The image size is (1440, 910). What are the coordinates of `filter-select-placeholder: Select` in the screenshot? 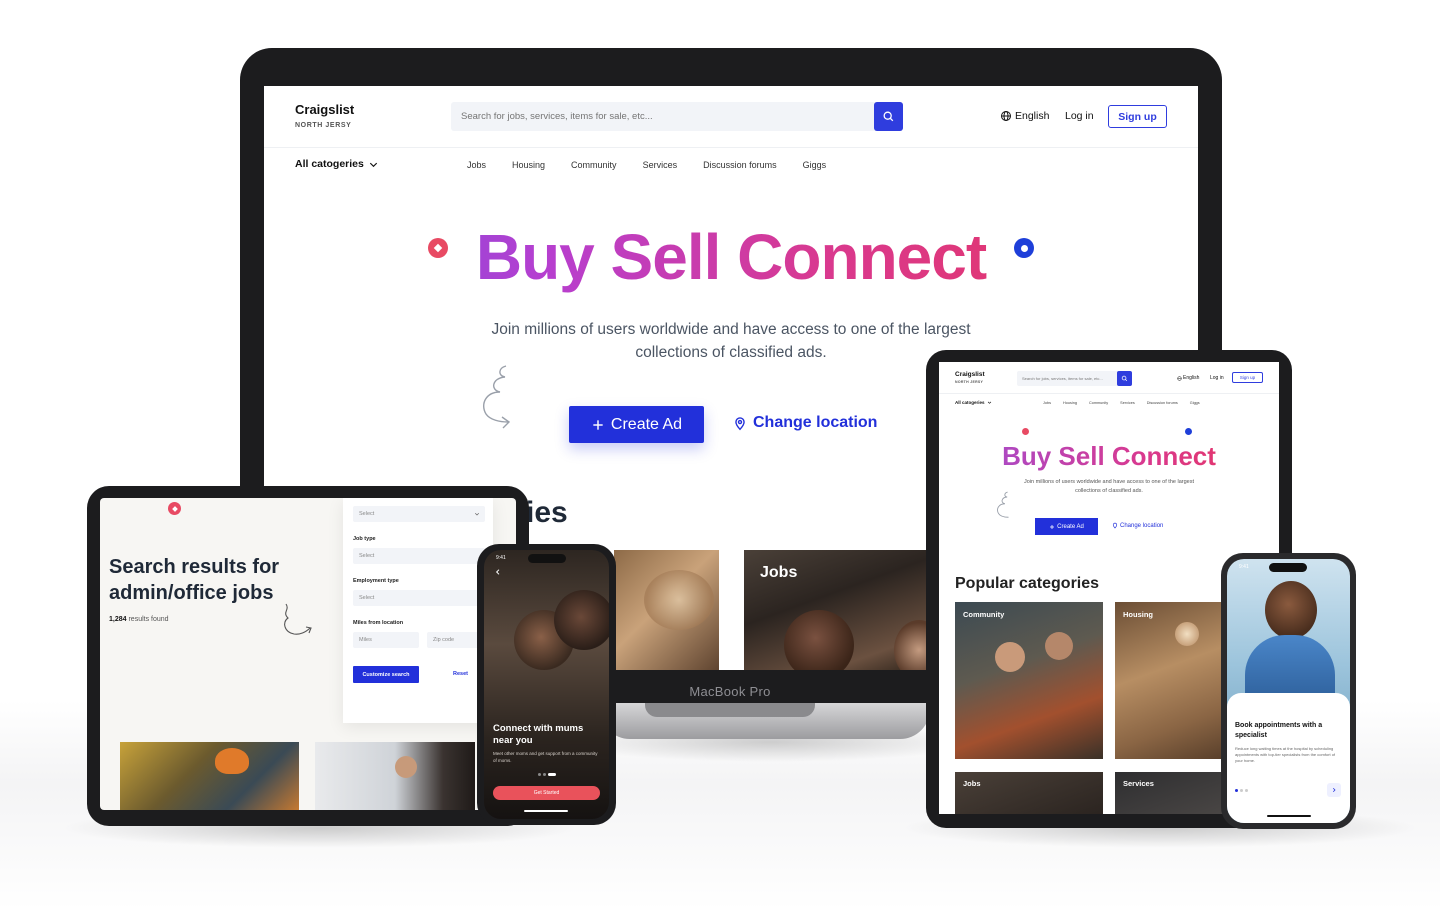 It's located at (367, 514).